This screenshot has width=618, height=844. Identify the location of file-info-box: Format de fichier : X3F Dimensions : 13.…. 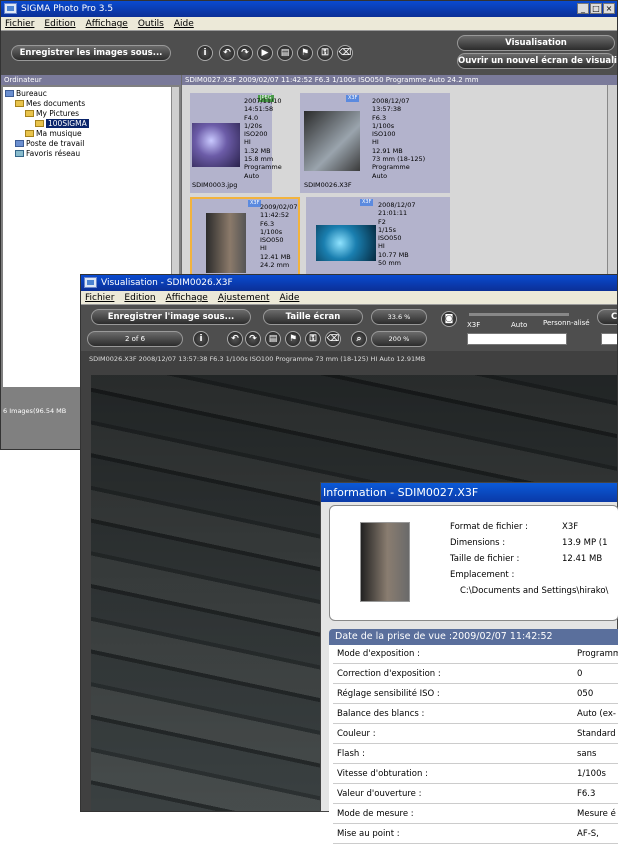
(473, 563).